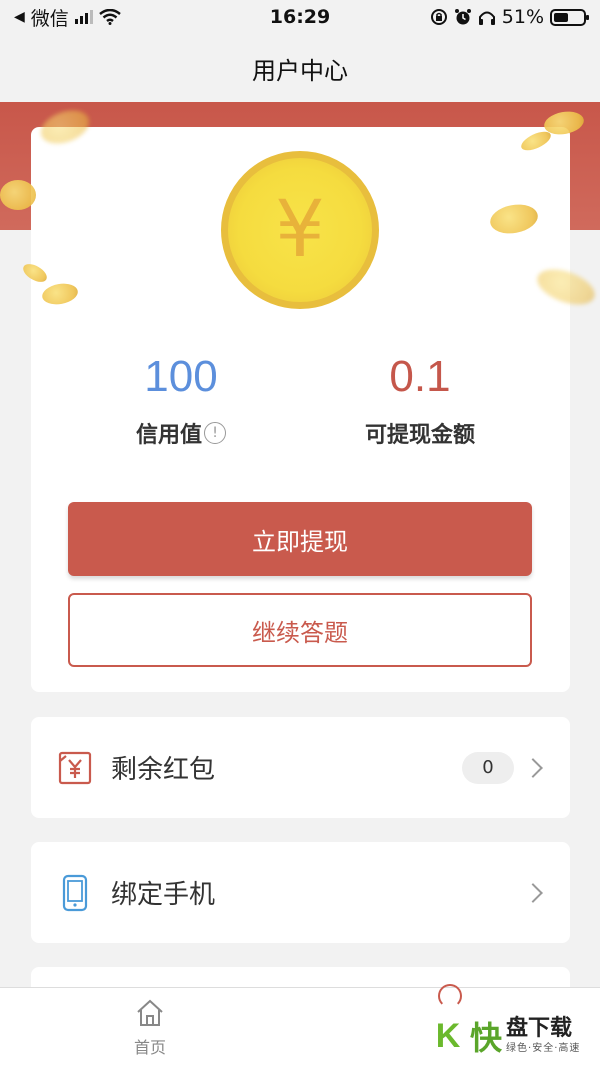 The height and width of the screenshot is (1067, 600). I want to click on back-app-label: 微信, so click(50, 17).